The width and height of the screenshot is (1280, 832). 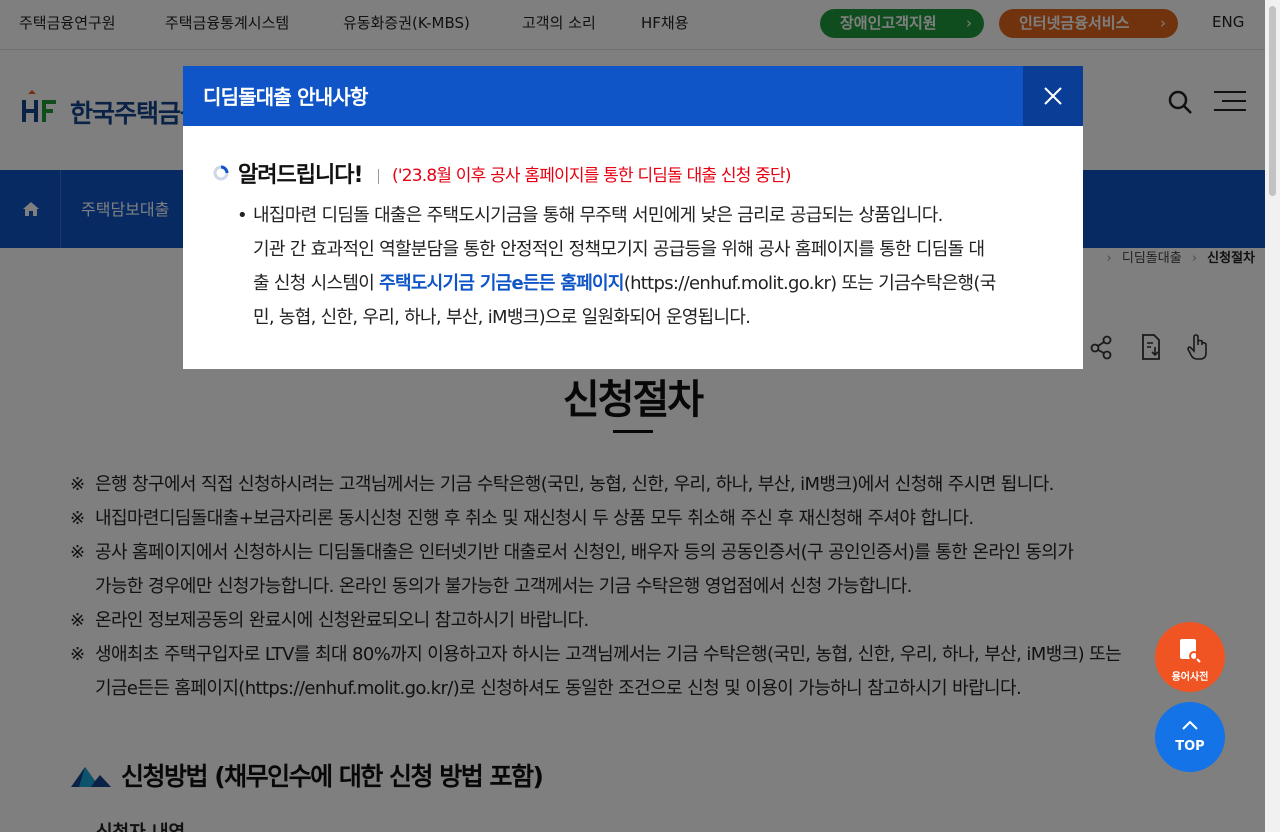 What do you see at coordinates (591, 176) in the screenshot?
I see `notice-alert-text: ('23.8월 이후 공사 홈페이지를 통한 디딤돌 대출 신청 중단)` at bounding box center [591, 176].